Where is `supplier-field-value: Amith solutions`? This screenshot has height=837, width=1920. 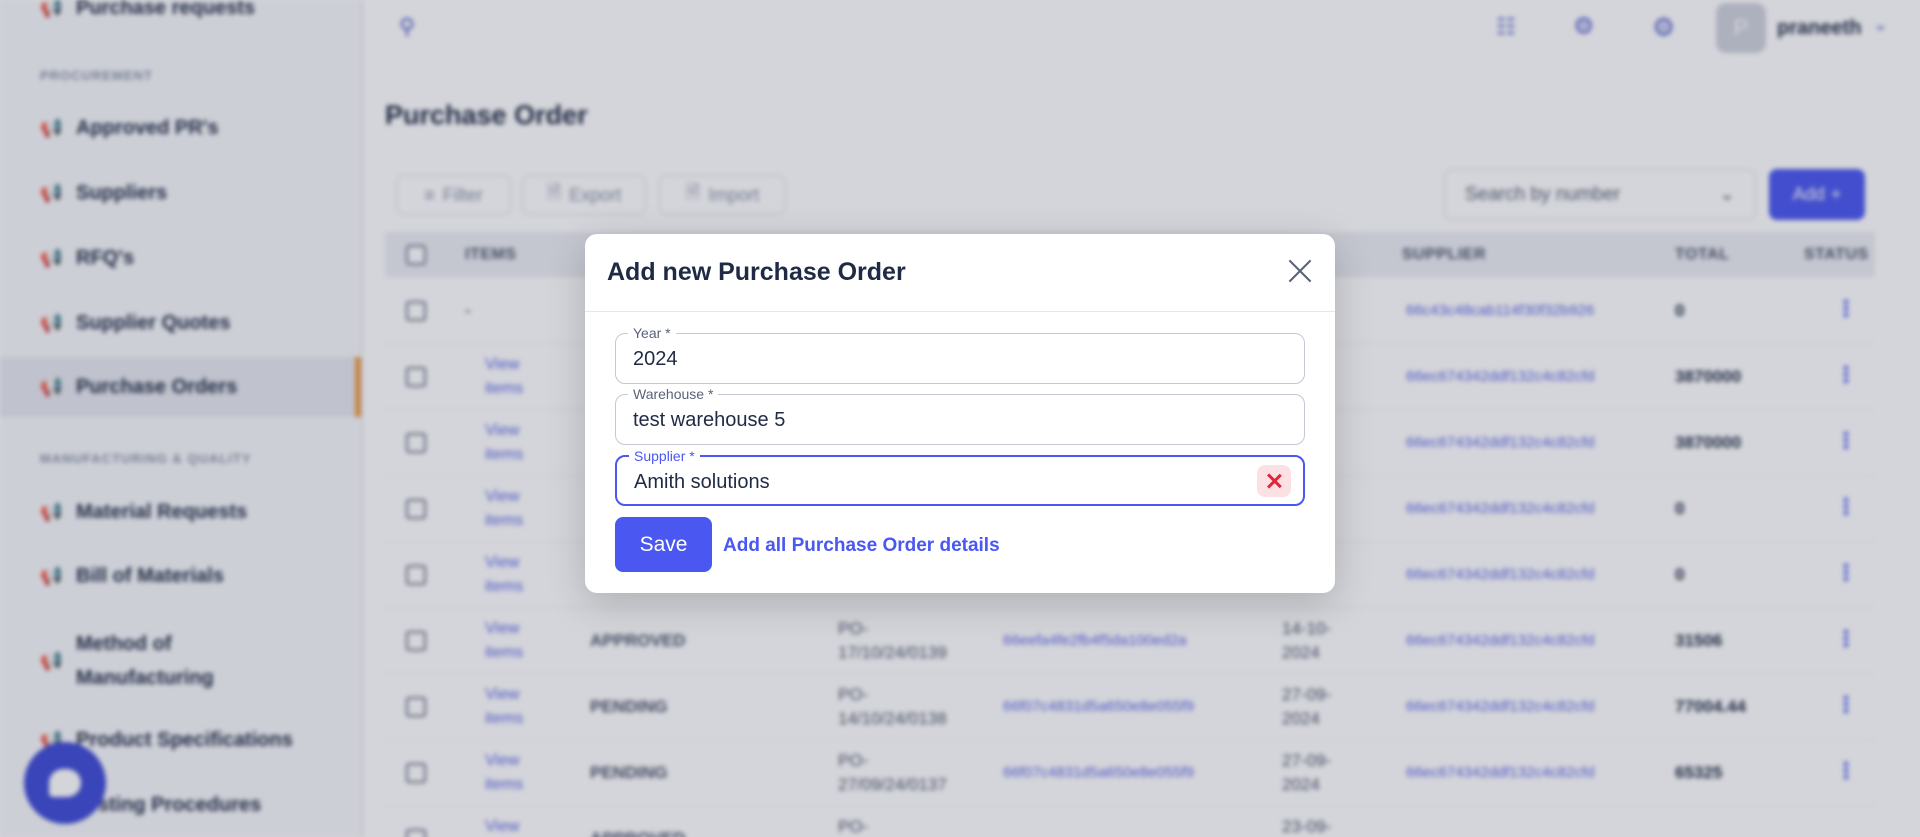
supplier-field-value: Amith solutions is located at coordinates (702, 482).